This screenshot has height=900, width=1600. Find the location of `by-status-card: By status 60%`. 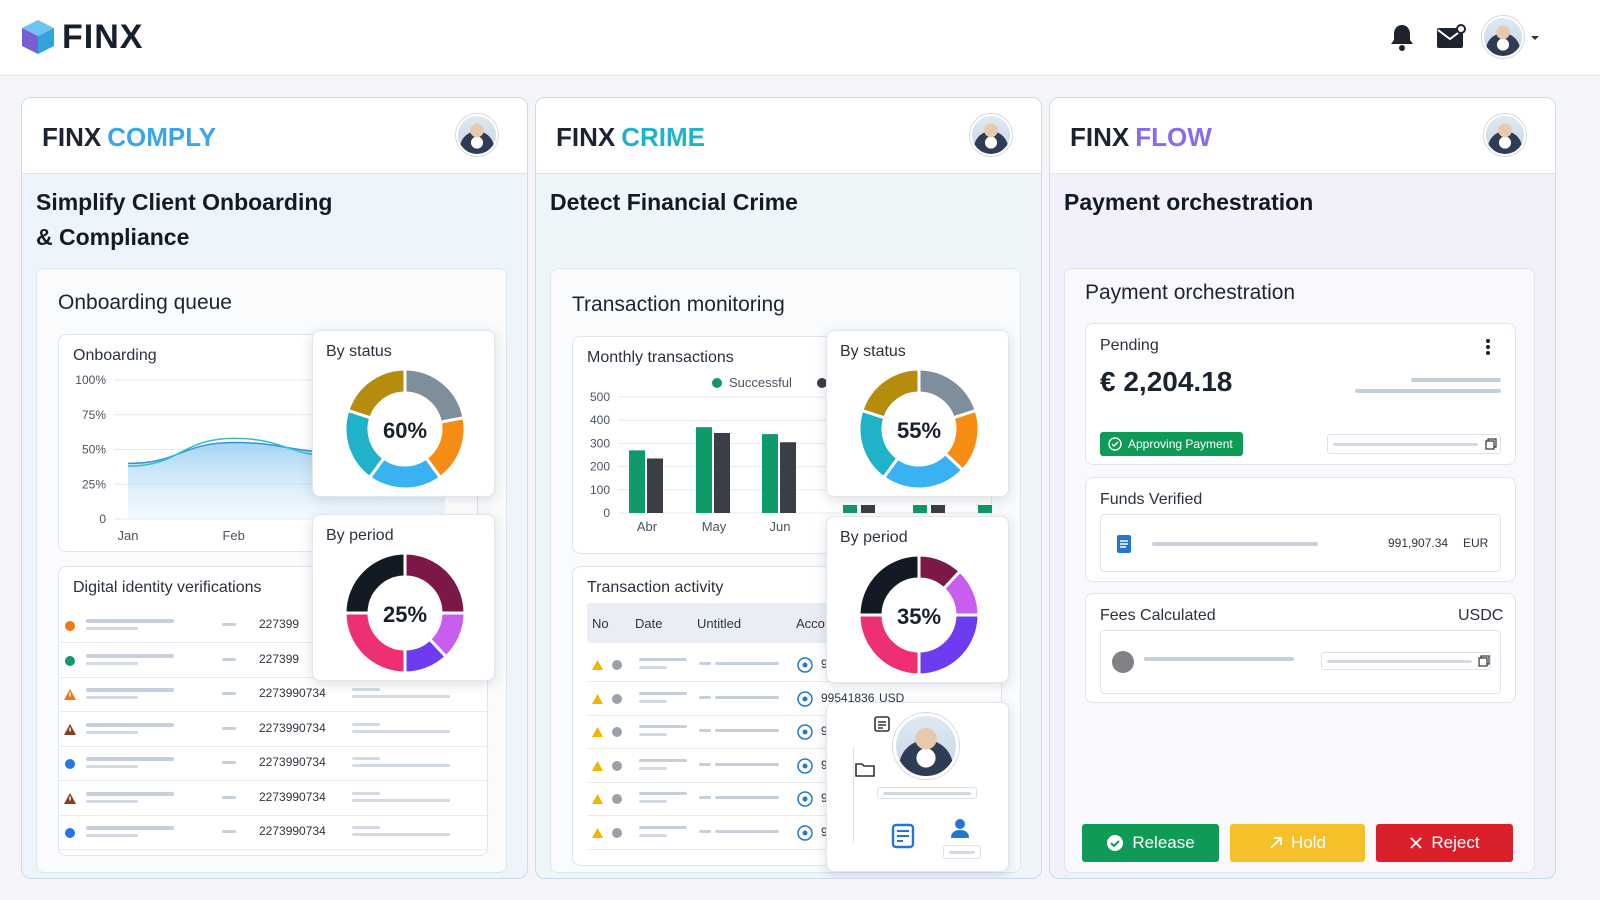

by-status-card: By status 60% is located at coordinates (403, 413).